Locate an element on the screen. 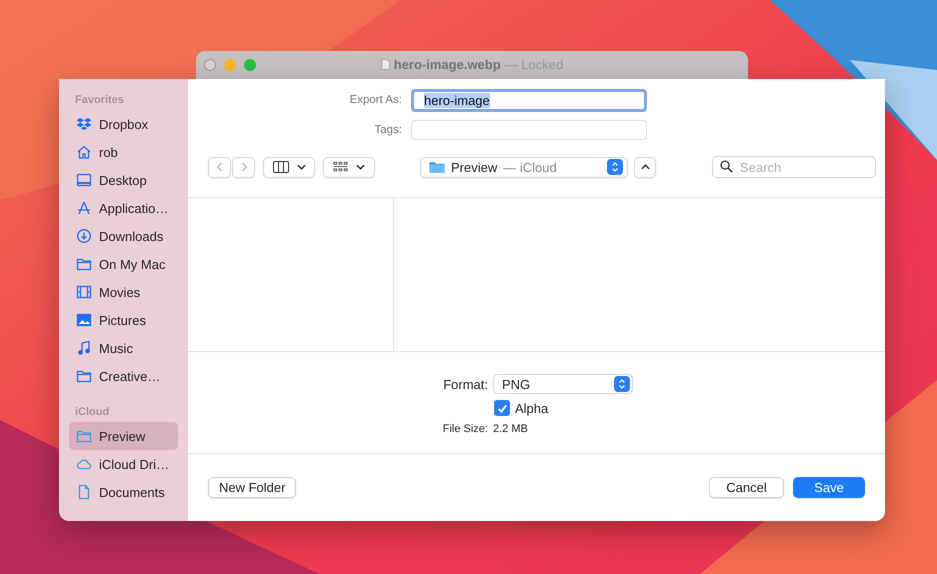 The image size is (937, 574). expand-button is located at coordinates (645, 167).